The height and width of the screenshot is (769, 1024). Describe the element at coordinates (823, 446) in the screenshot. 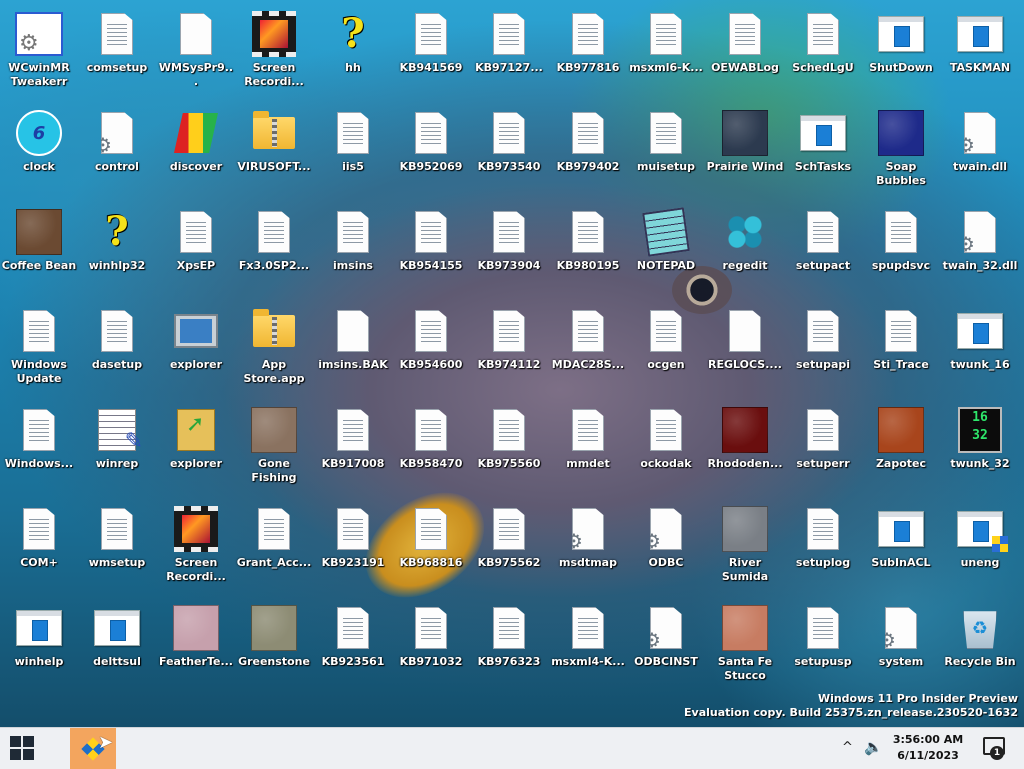

I see `desktop-icon: setuperr` at that location.